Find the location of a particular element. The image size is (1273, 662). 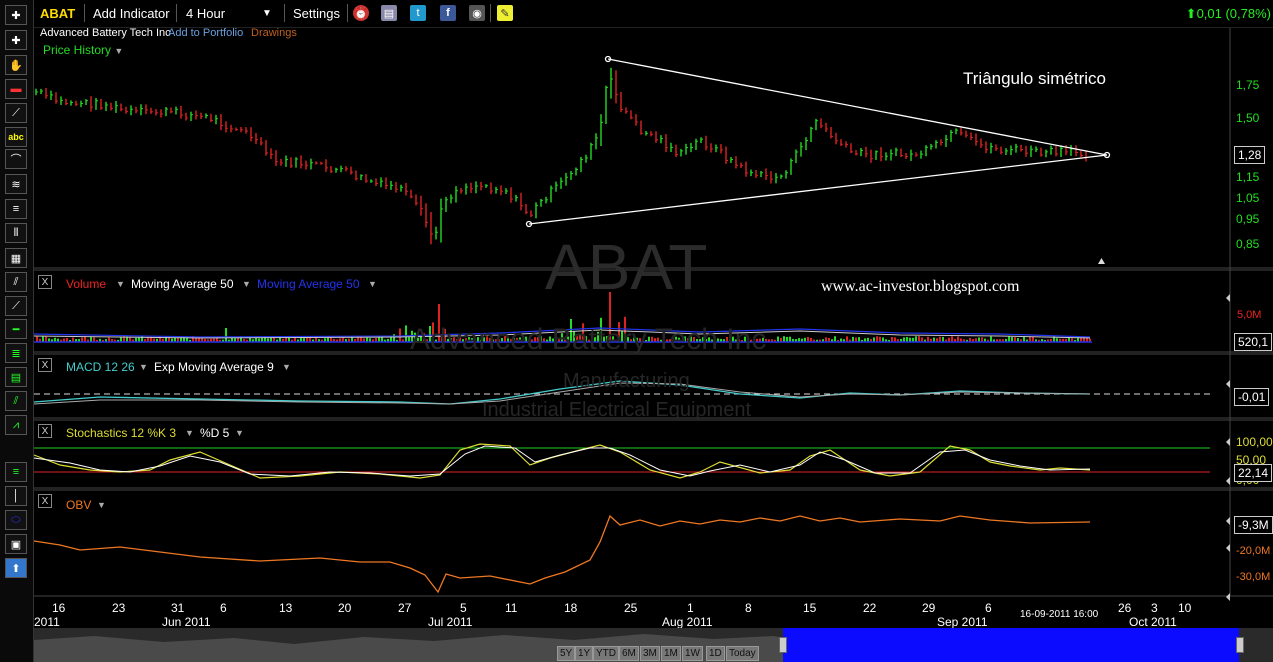

range-button-ytd: YTD is located at coordinates (606, 653).